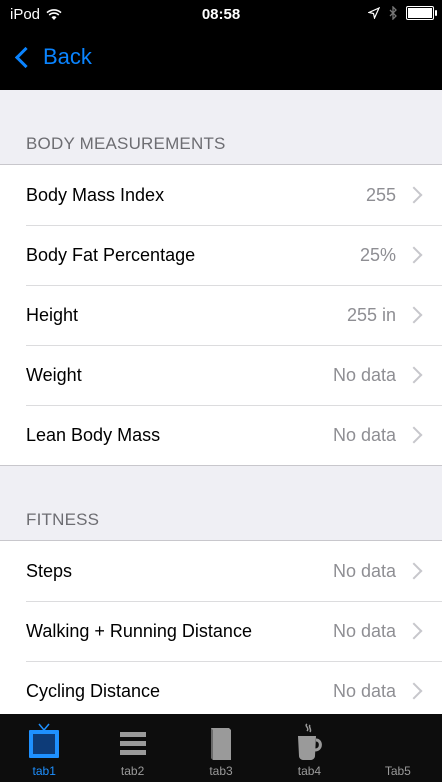 Image resolution: width=442 pixels, height=782 pixels. What do you see at coordinates (221, 435) in the screenshot?
I see `row-lean-body-mass: Lean Body Mass No data` at bounding box center [221, 435].